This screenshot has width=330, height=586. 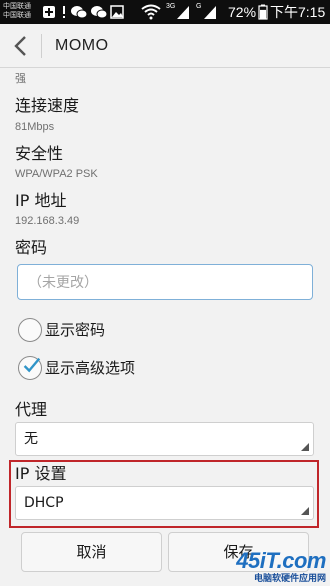 I want to click on add-icon, so click(x=49, y=12).